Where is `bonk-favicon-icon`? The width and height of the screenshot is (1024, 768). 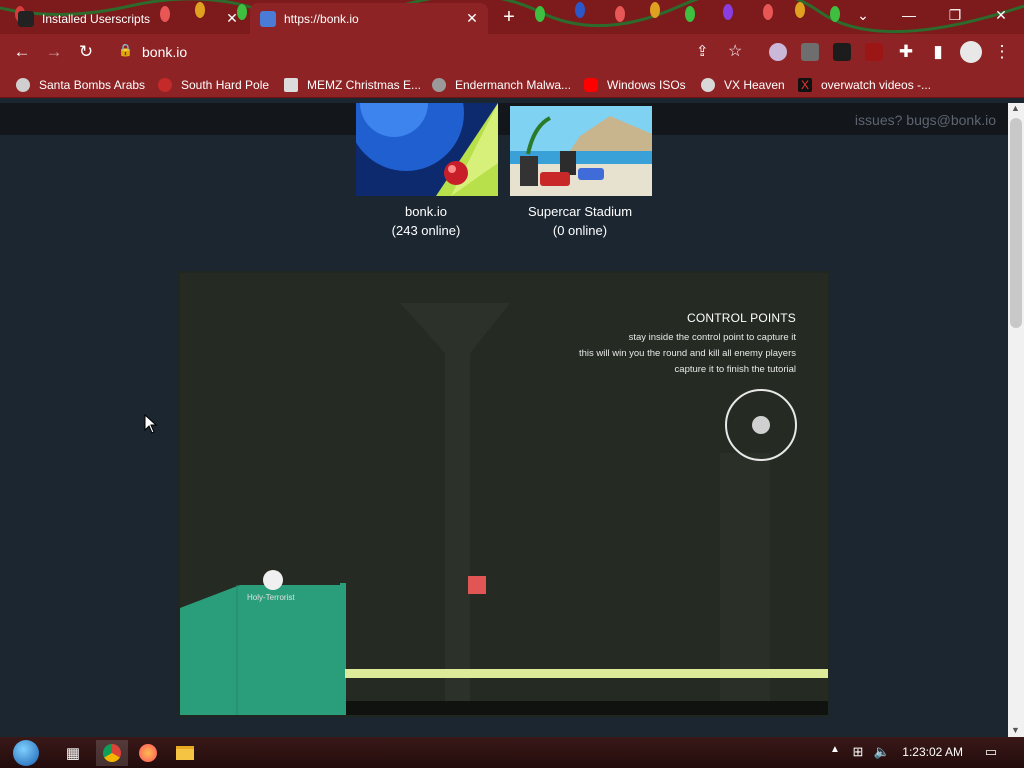 bonk-favicon-icon is located at coordinates (268, 18).